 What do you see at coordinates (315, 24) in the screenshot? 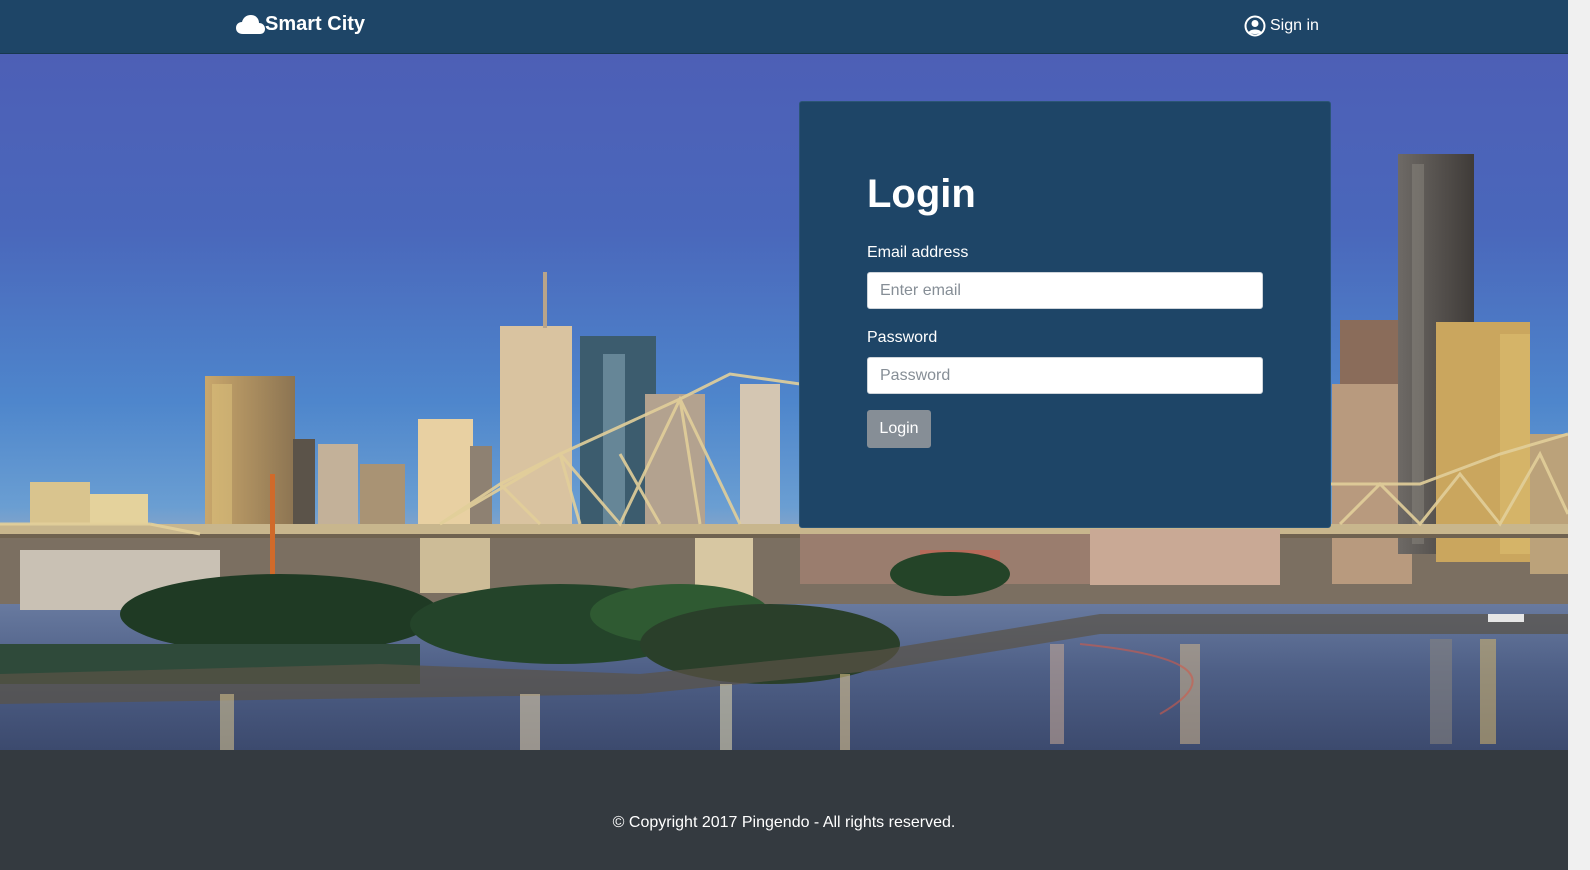
I see `brand-name: Smart City` at bounding box center [315, 24].